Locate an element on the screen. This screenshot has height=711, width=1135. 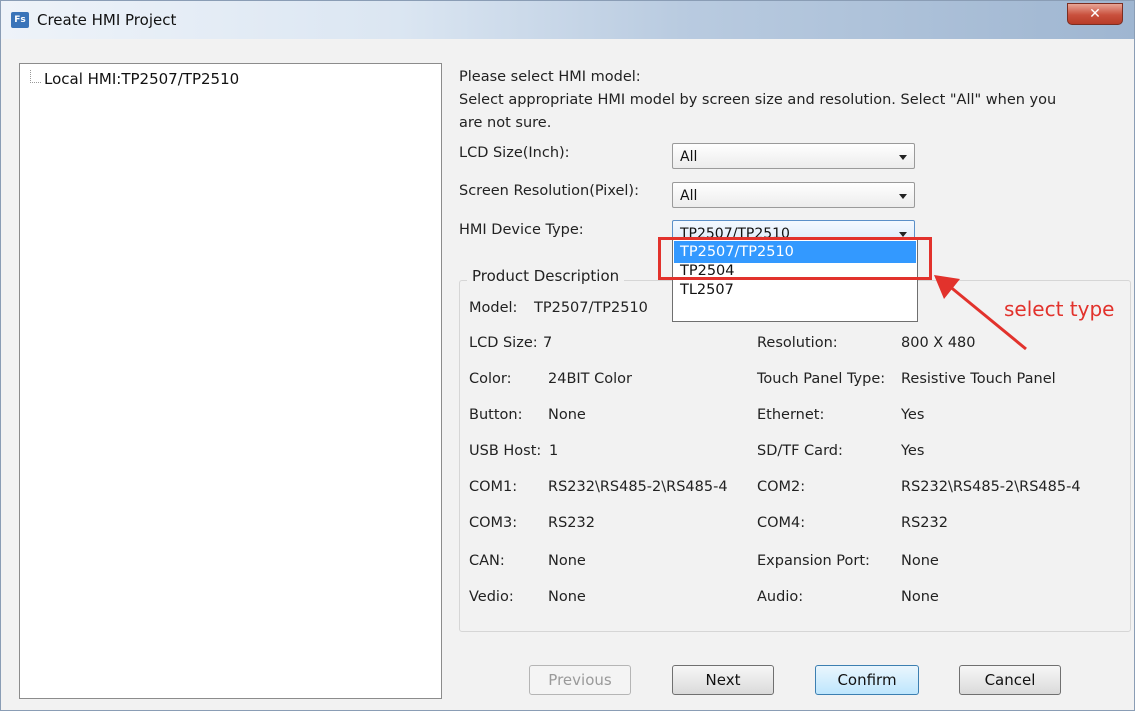
spec-label: Expansion Port: is located at coordinates (813, 561).